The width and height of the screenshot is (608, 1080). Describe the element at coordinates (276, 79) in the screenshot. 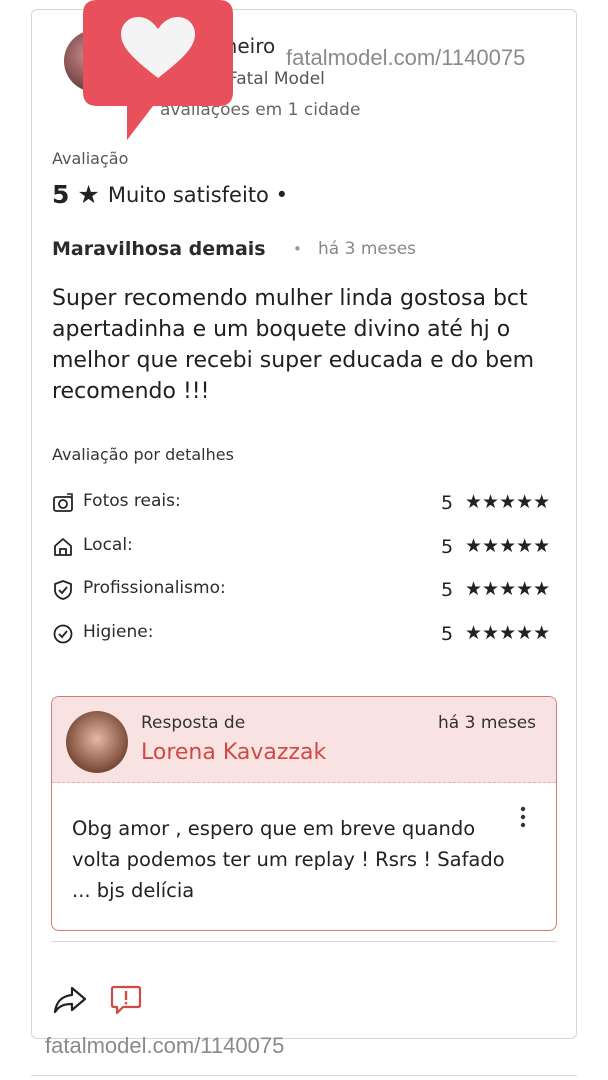

I see `reviewer-subtitle: Fatal Model` at that location.